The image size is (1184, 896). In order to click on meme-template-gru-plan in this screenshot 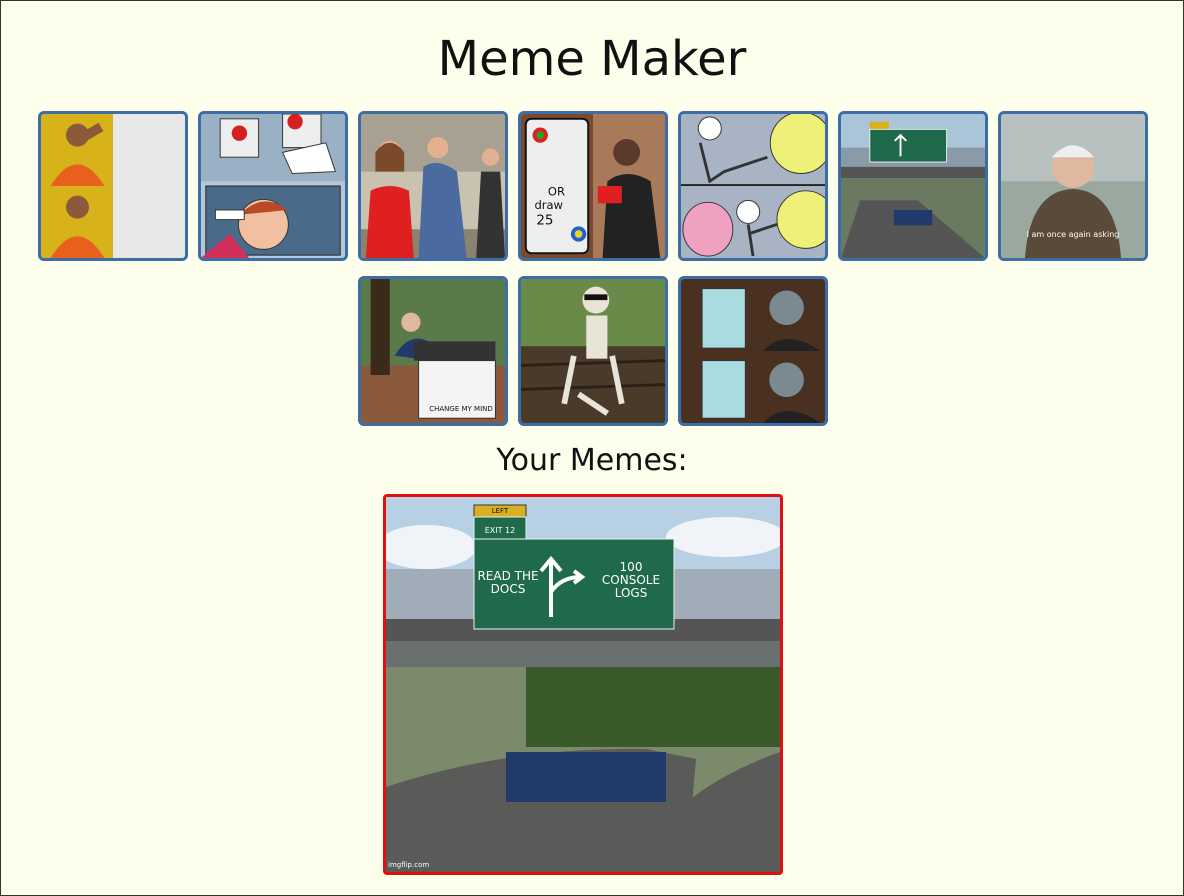, I will do `click(753, 351)`.